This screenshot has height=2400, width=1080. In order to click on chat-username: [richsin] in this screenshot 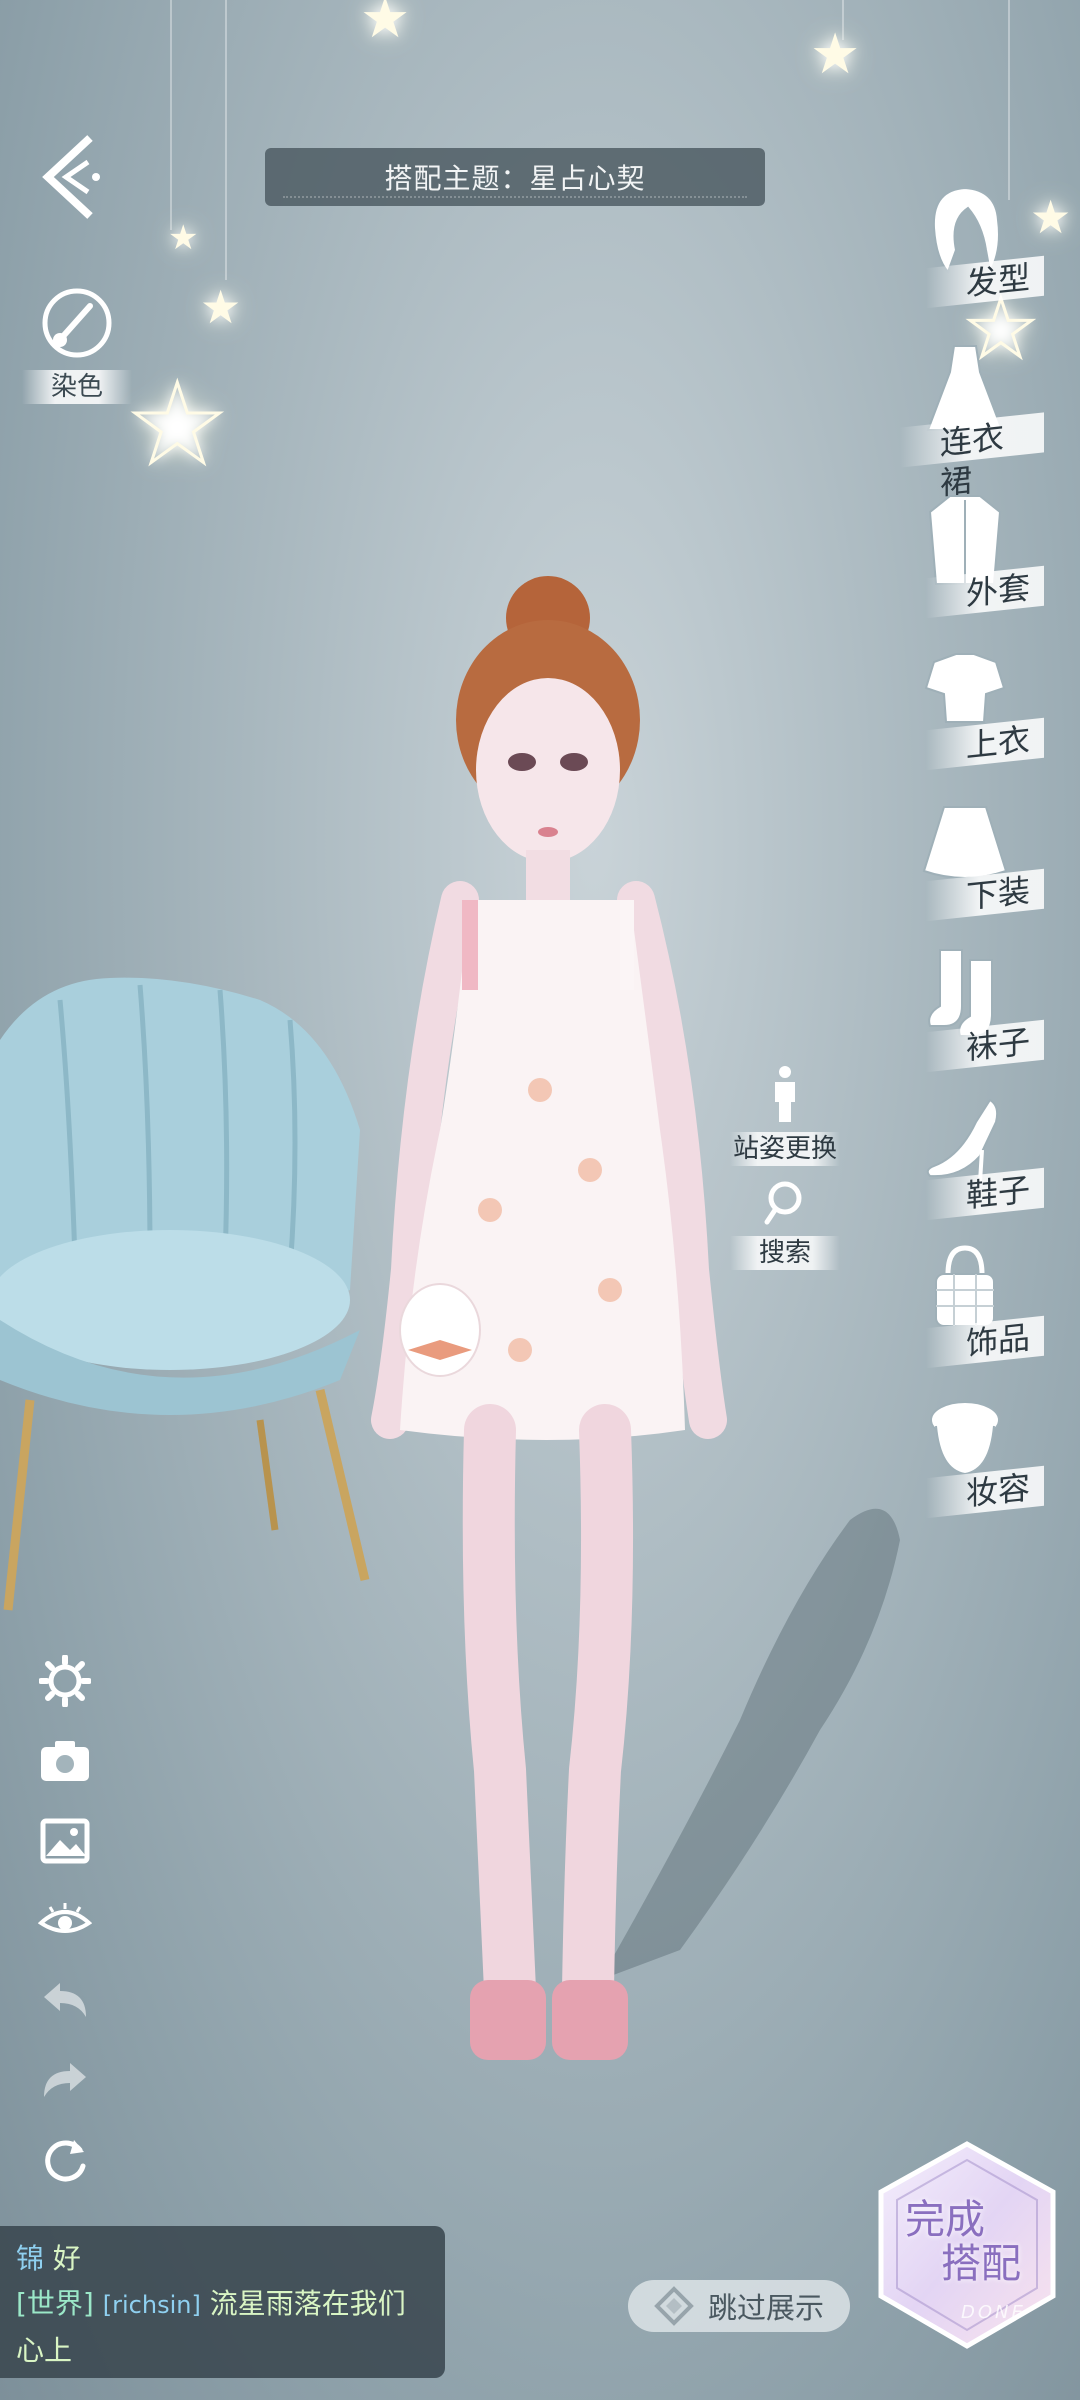, I will do `click(151, 2305)`.